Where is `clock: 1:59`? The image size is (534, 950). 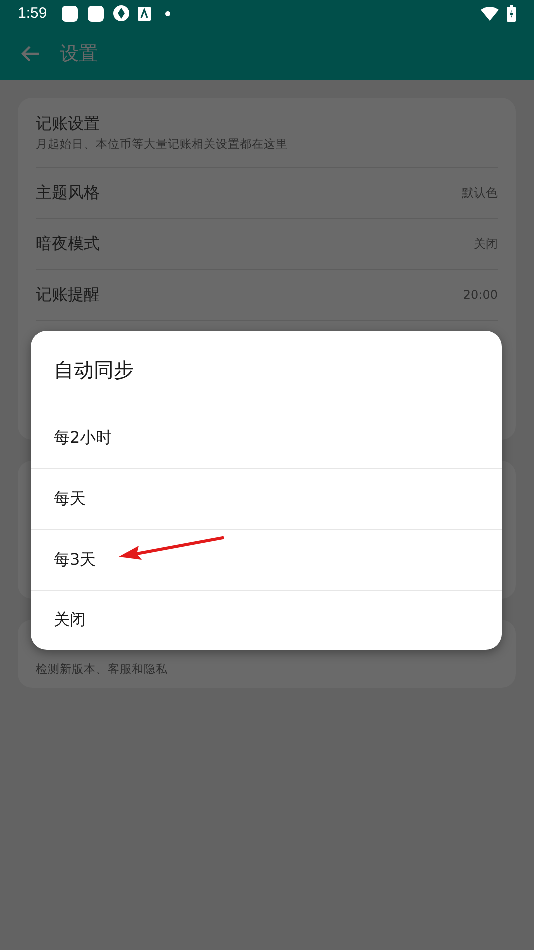
clock: 1:59 is located at coordinates (33, 13).